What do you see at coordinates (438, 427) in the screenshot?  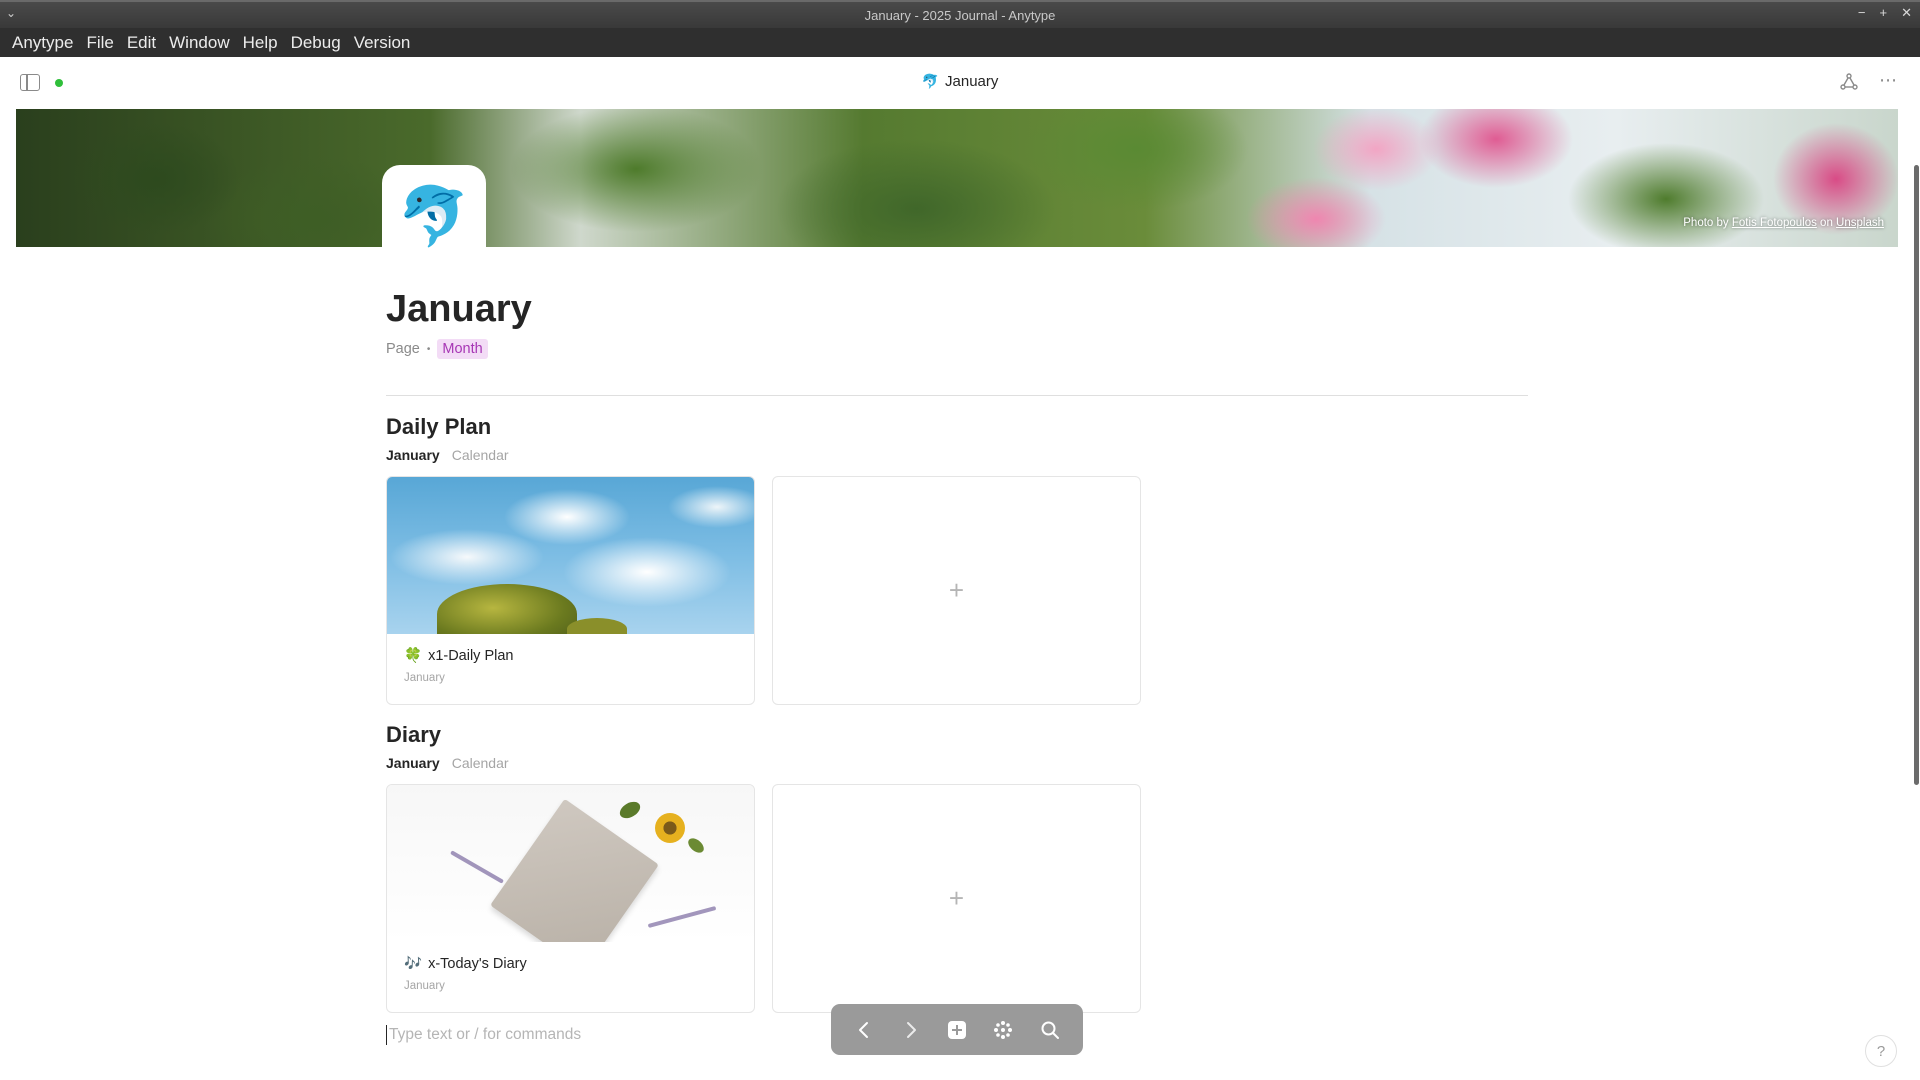 I see `set-title-daily-plan: Daily Plan` at bounding box center [438, 427].